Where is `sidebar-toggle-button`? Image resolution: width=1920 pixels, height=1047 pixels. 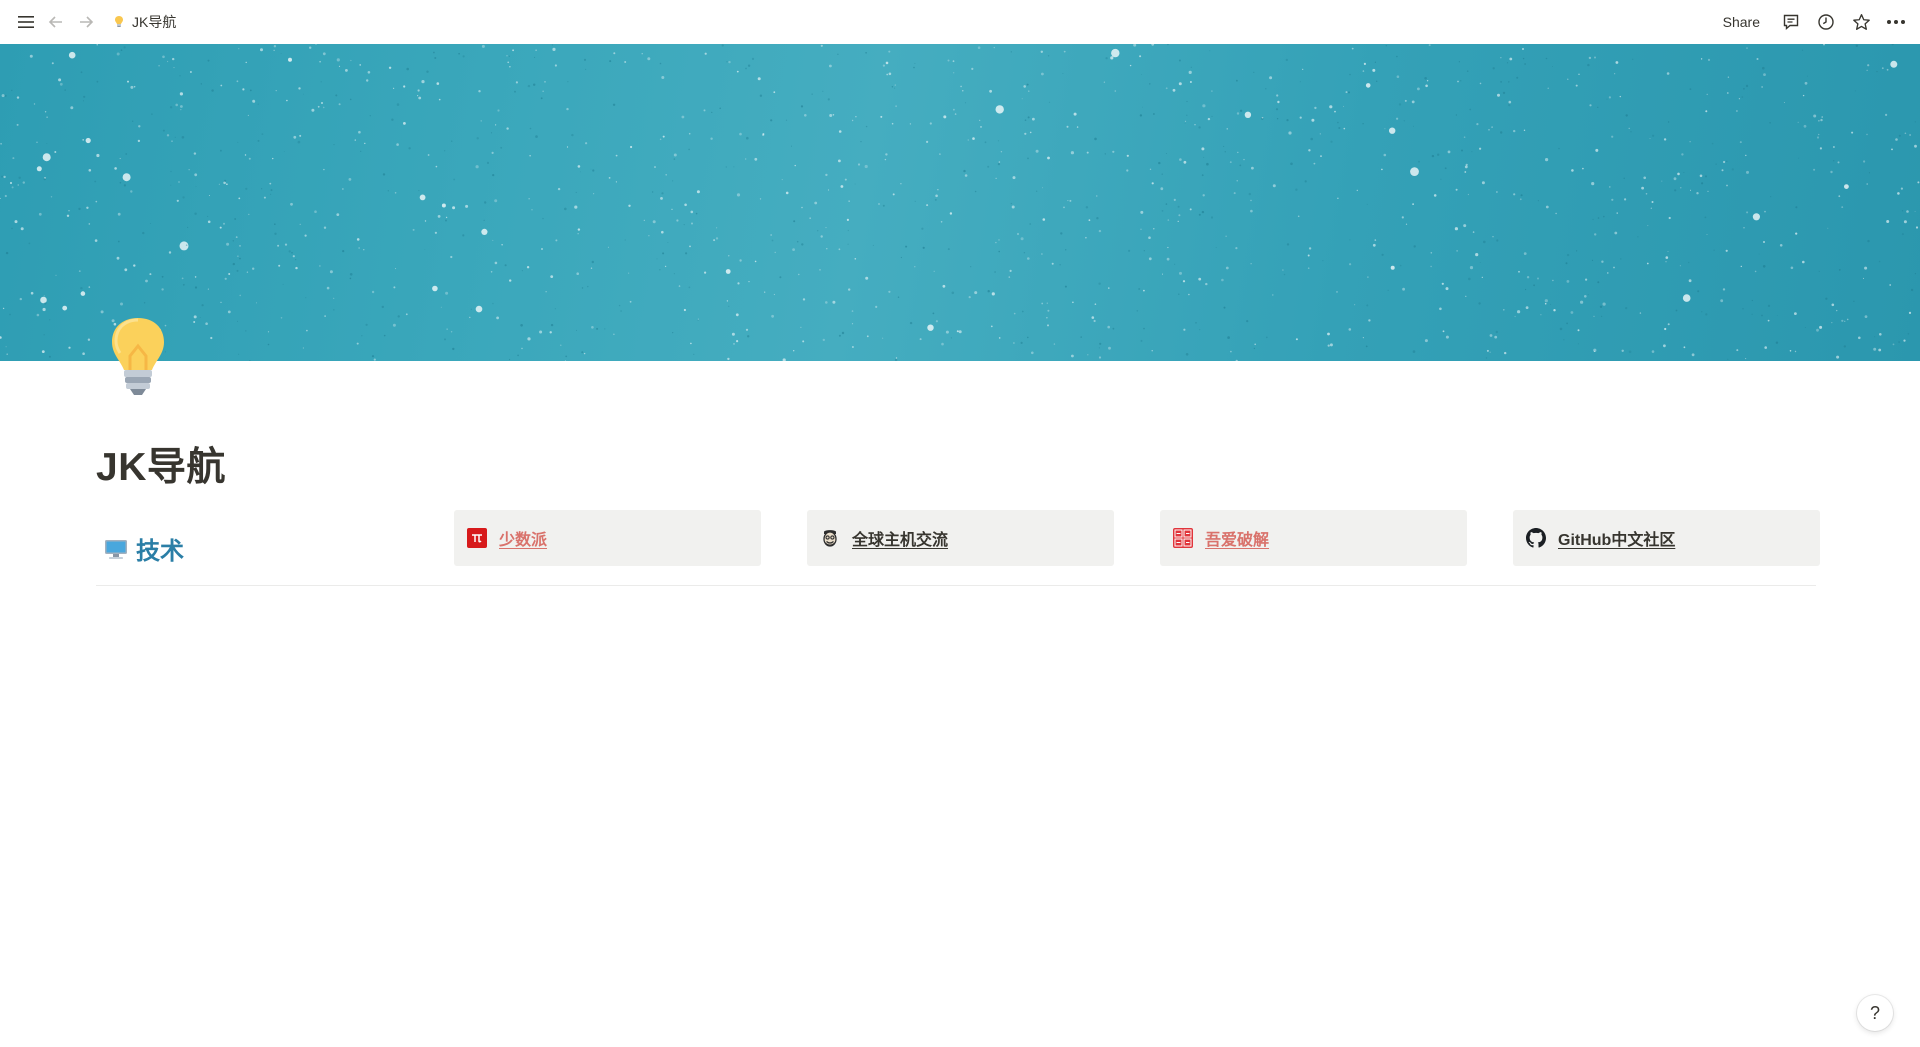 sidebar-toggle-button is located at coordinates (26, 22).